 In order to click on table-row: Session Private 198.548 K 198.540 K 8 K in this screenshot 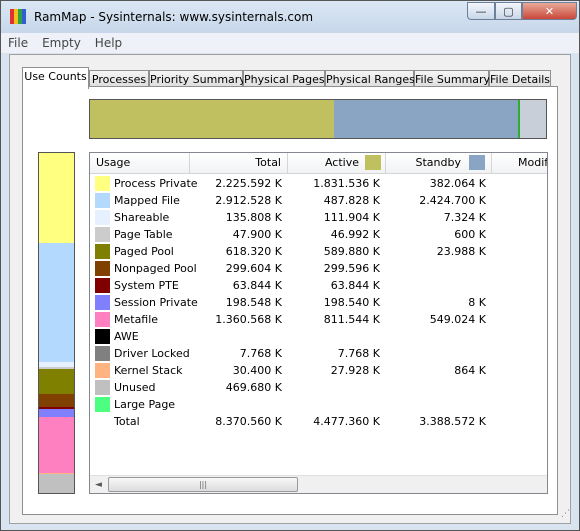, I will do `click(318, 302)`.